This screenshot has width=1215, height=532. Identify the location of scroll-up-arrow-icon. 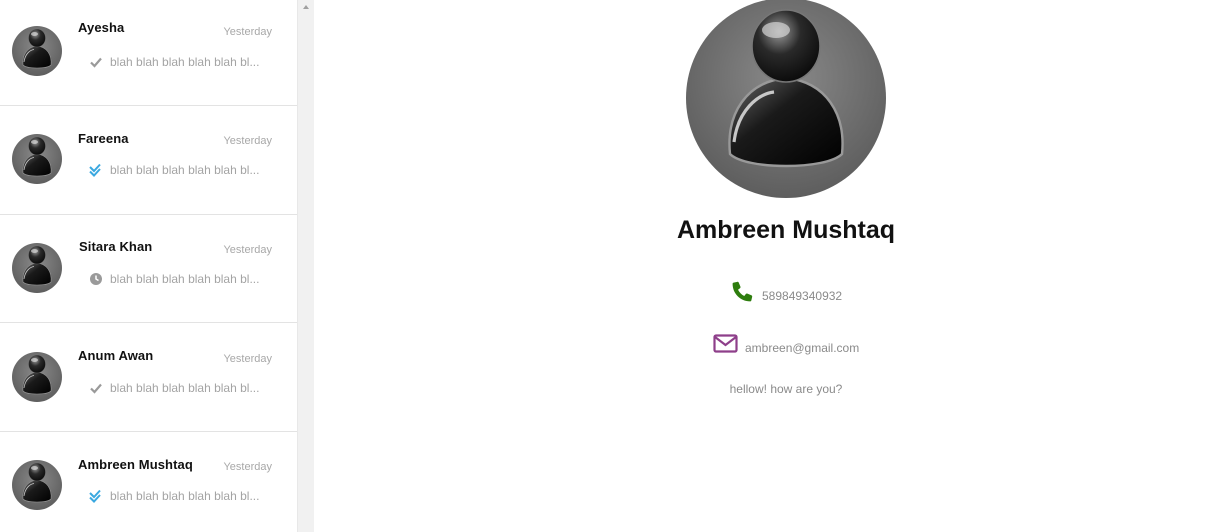
(306, 7).